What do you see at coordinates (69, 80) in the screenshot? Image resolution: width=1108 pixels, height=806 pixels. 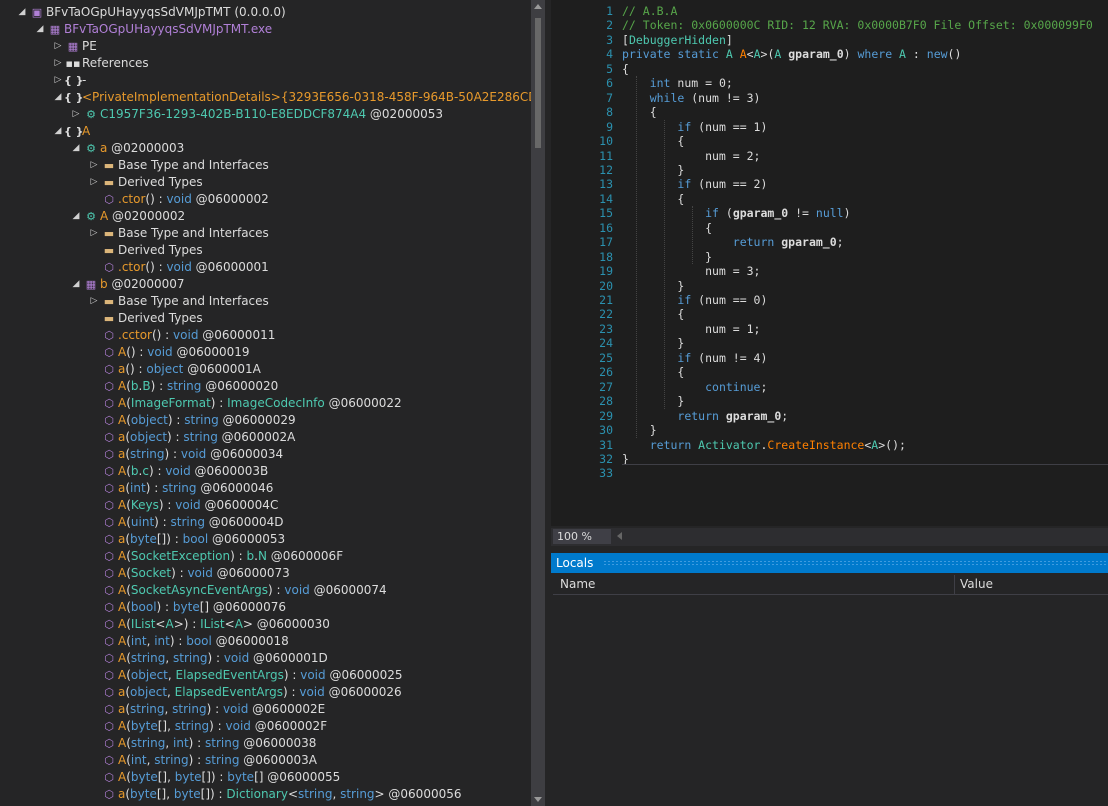 I see `tree-node: ▷{ }-` at bounding box center [69, 80].